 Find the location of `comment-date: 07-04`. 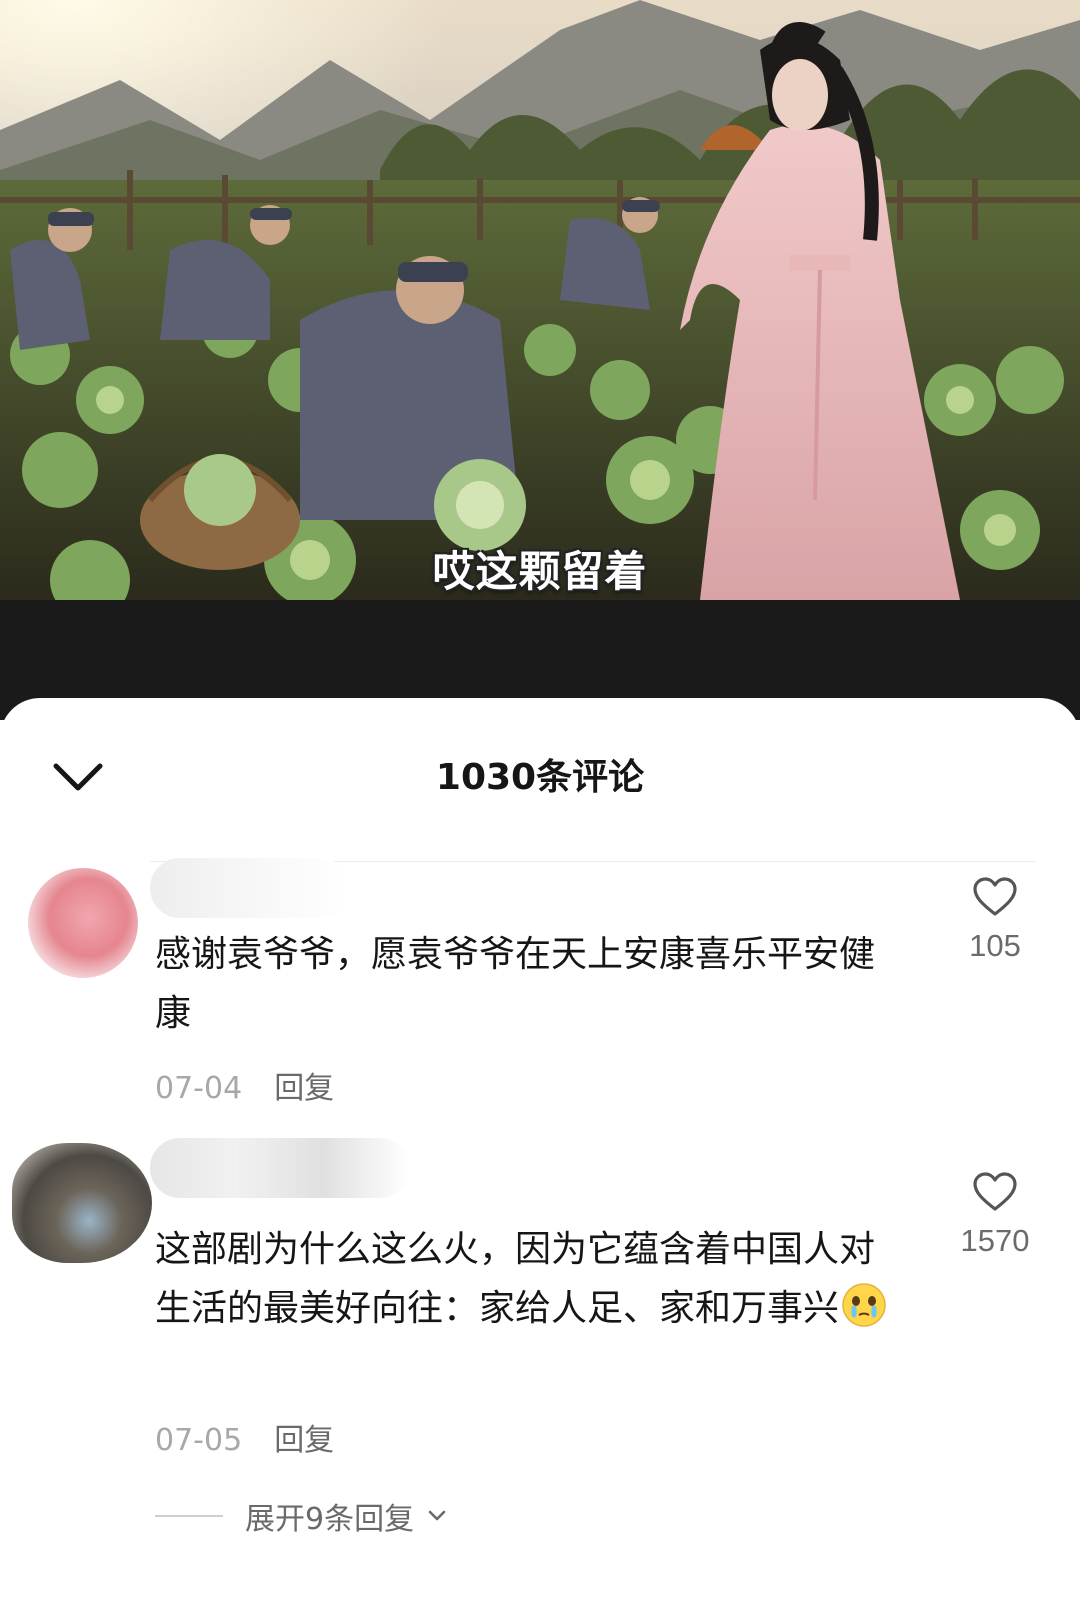

comment-date: 07-04 is located at coordinates (199, 1088).